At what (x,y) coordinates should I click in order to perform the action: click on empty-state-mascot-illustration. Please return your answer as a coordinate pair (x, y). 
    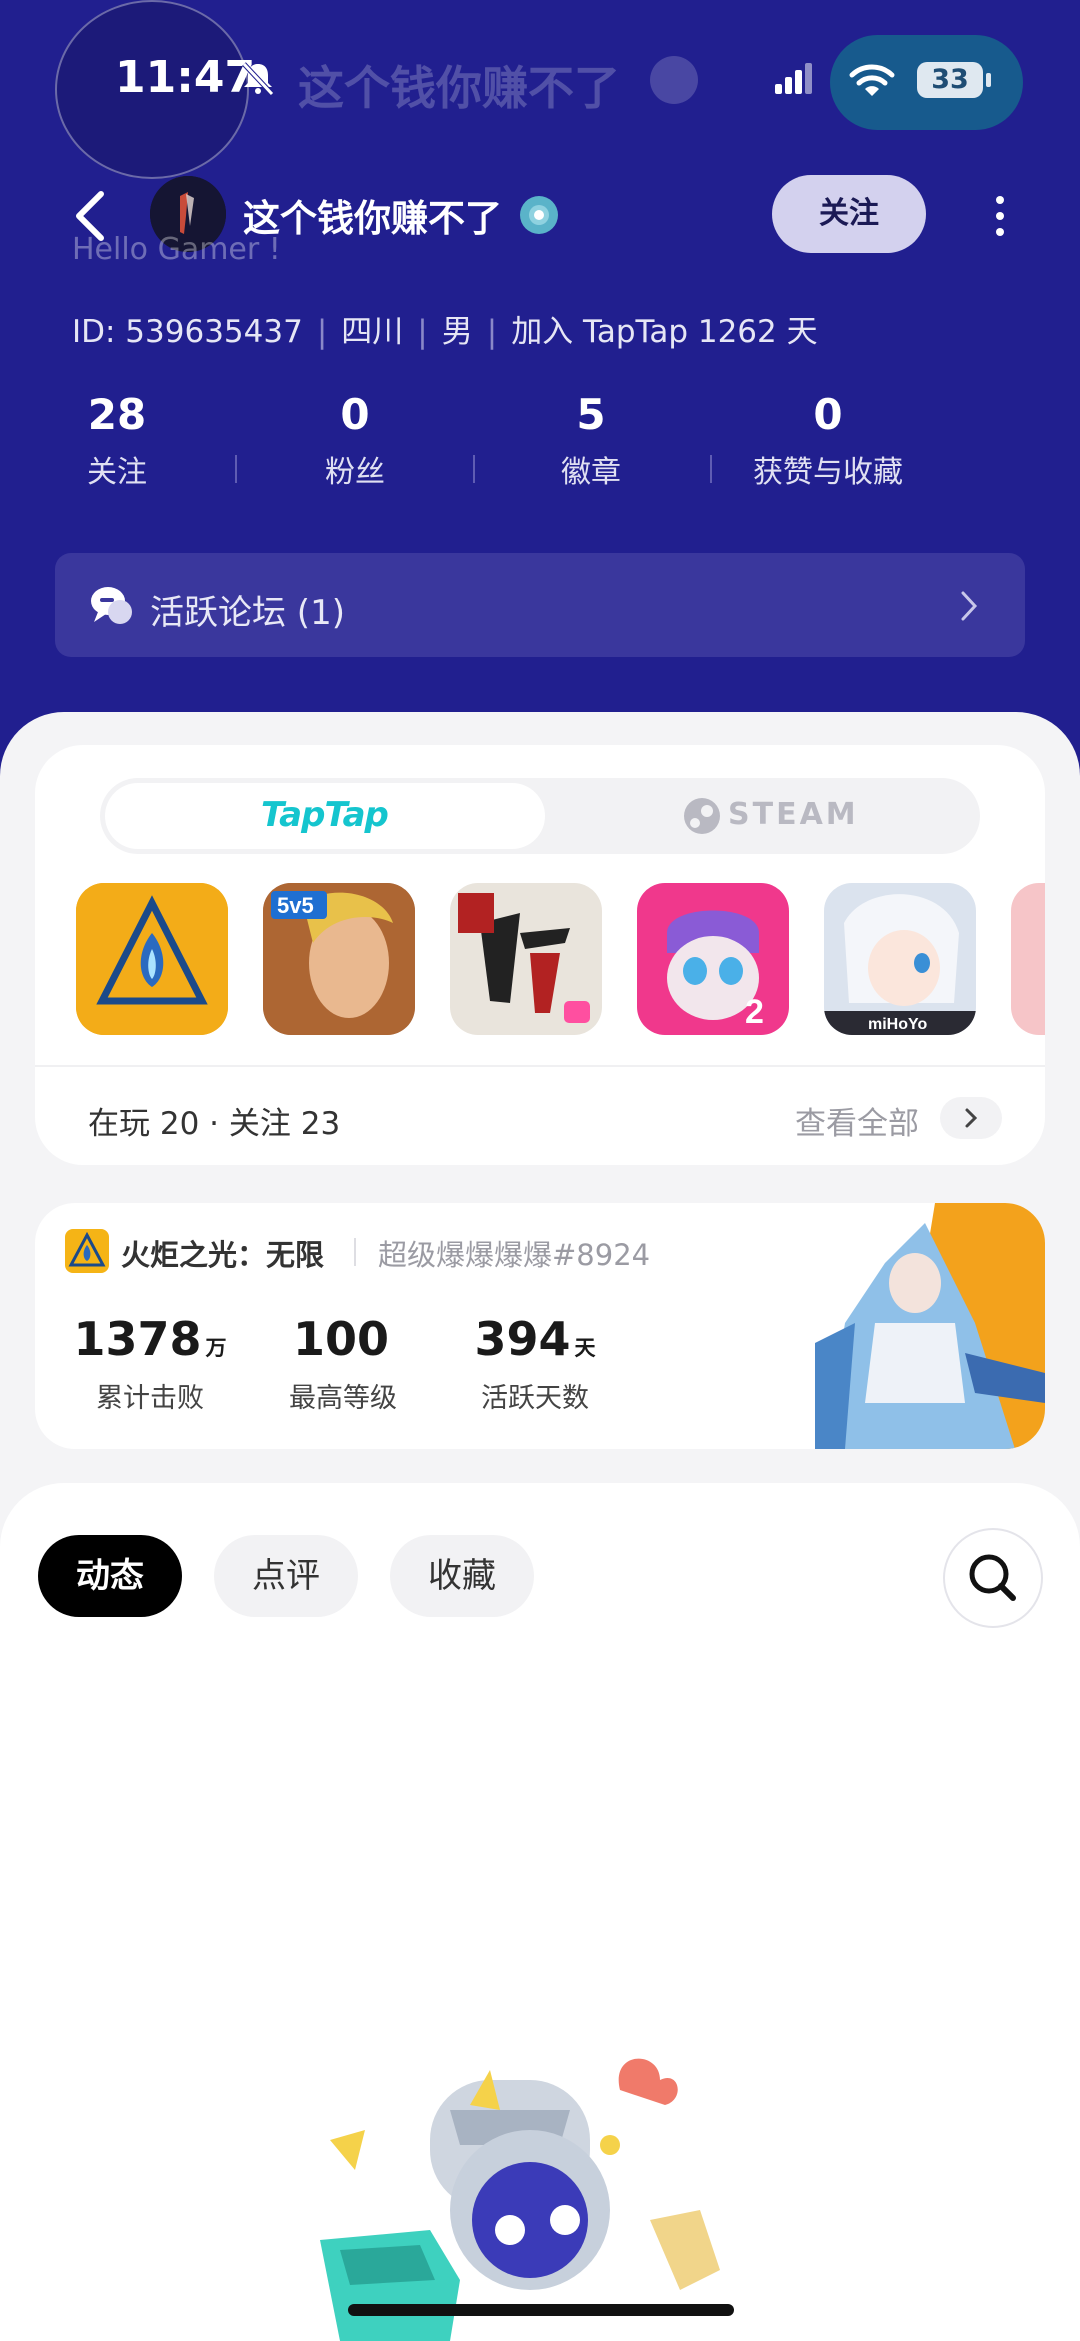
    Looking at the image, I should click on (520, 2199).